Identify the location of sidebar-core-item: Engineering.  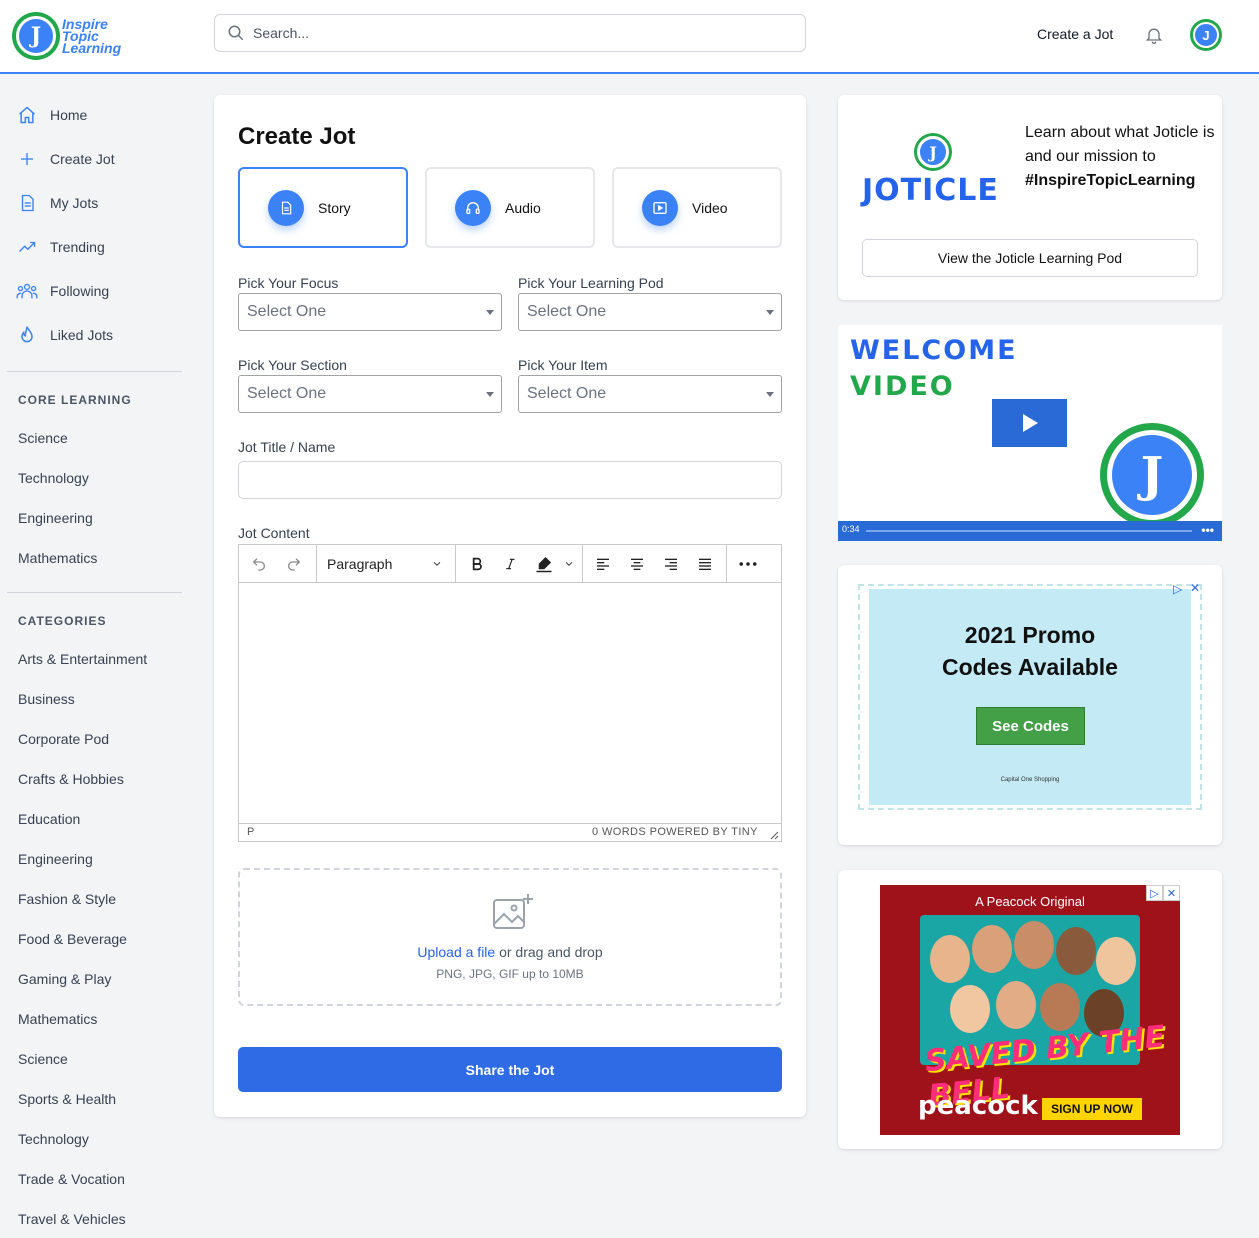
(55, 518).